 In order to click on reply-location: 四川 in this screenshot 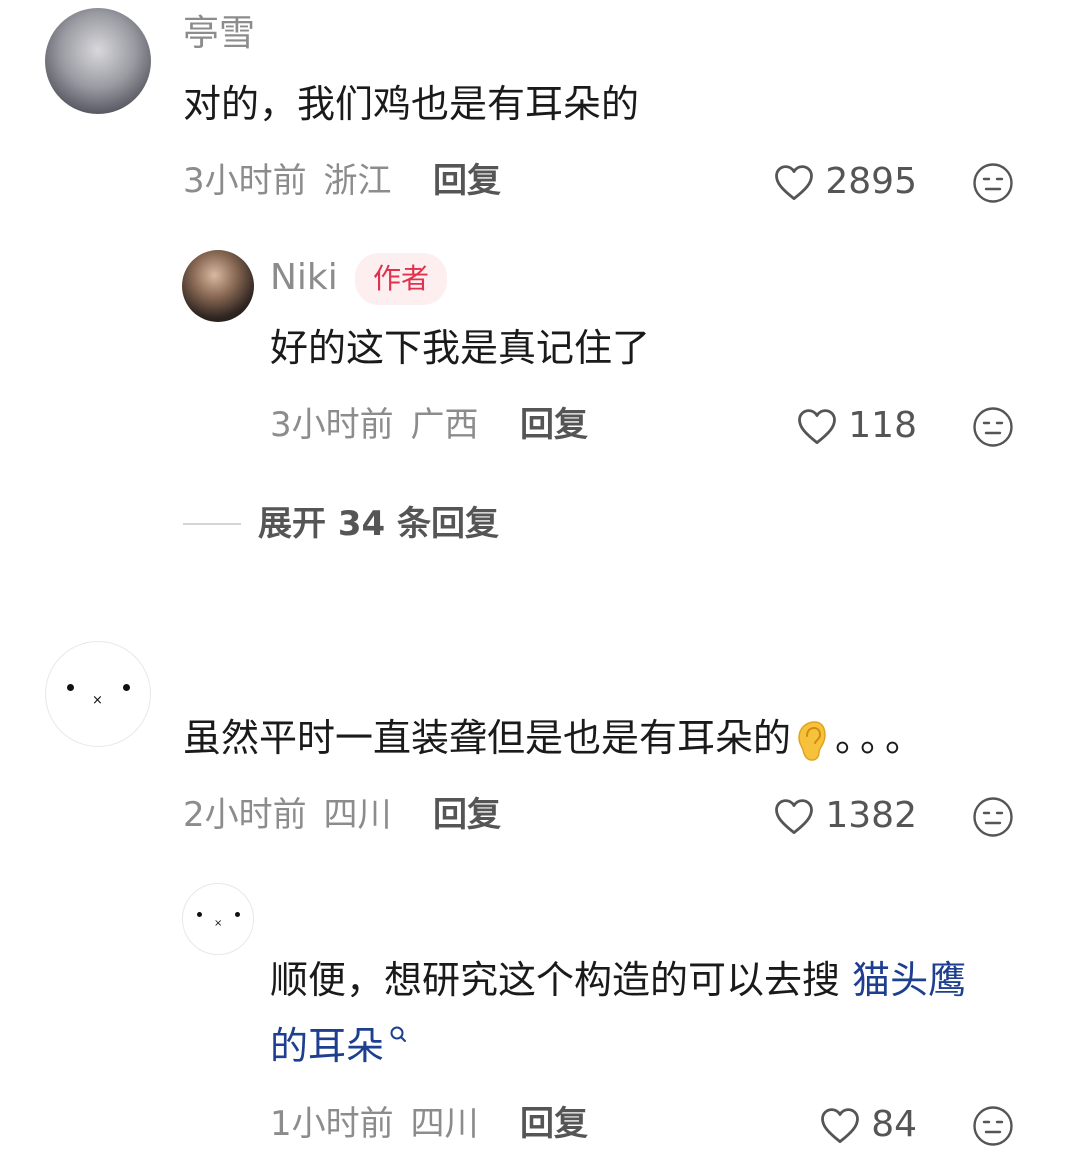, I will do `click(444, 1124)`.